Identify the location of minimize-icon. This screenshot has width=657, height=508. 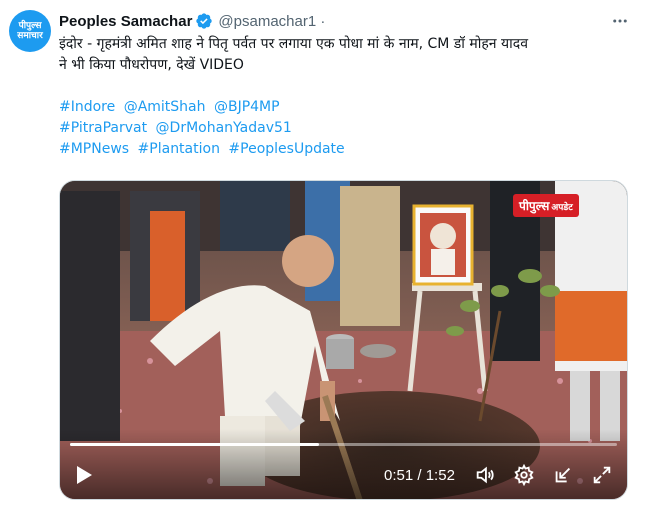
(563, 475).